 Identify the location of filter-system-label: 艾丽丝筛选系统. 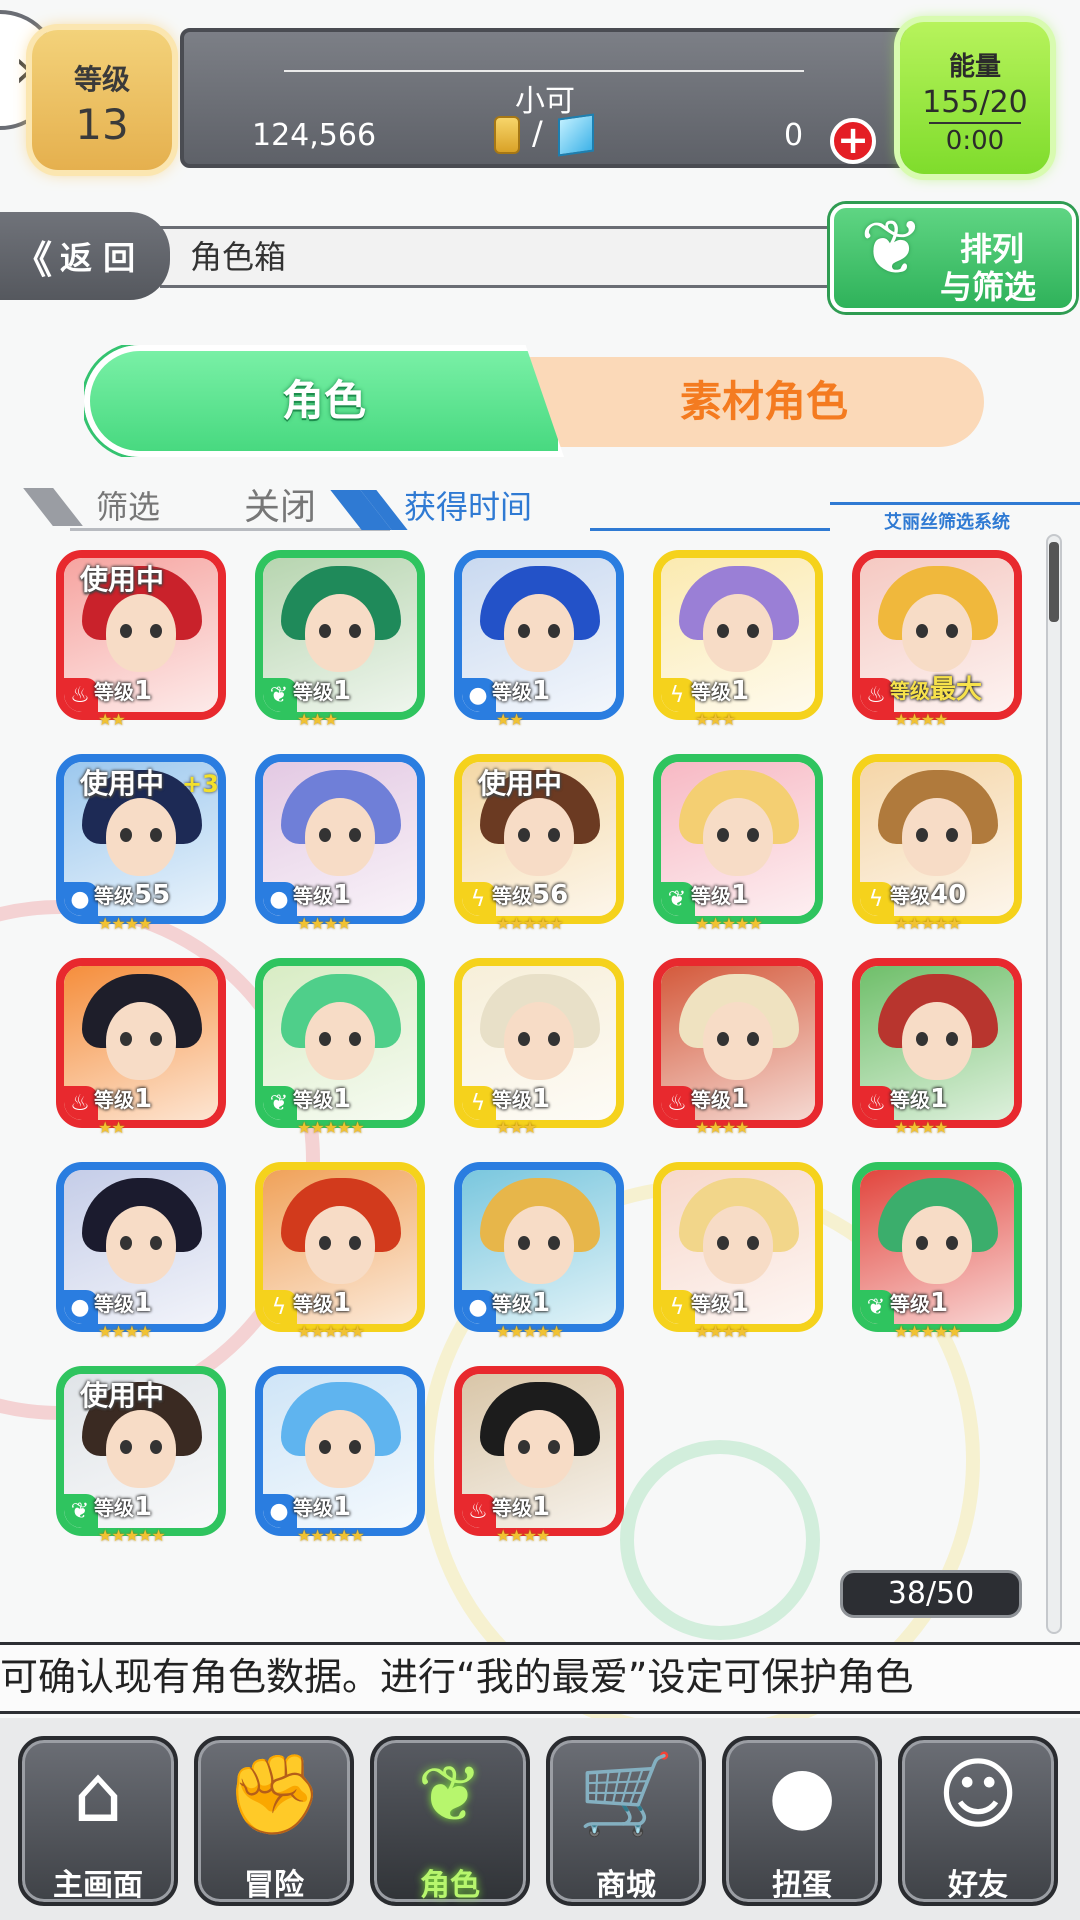
(947, 522).